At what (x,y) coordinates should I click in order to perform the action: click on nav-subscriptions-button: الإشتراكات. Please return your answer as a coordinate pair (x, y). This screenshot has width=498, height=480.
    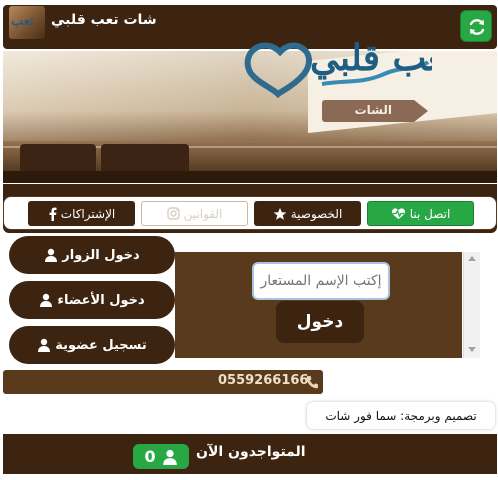
    Looking at the image, I should click on (81, 213).